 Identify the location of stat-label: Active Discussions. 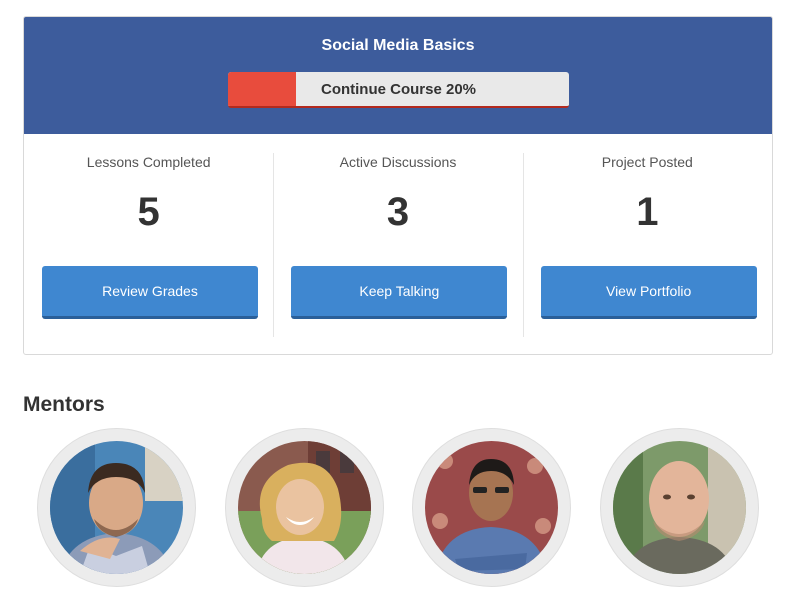
(398, 162).